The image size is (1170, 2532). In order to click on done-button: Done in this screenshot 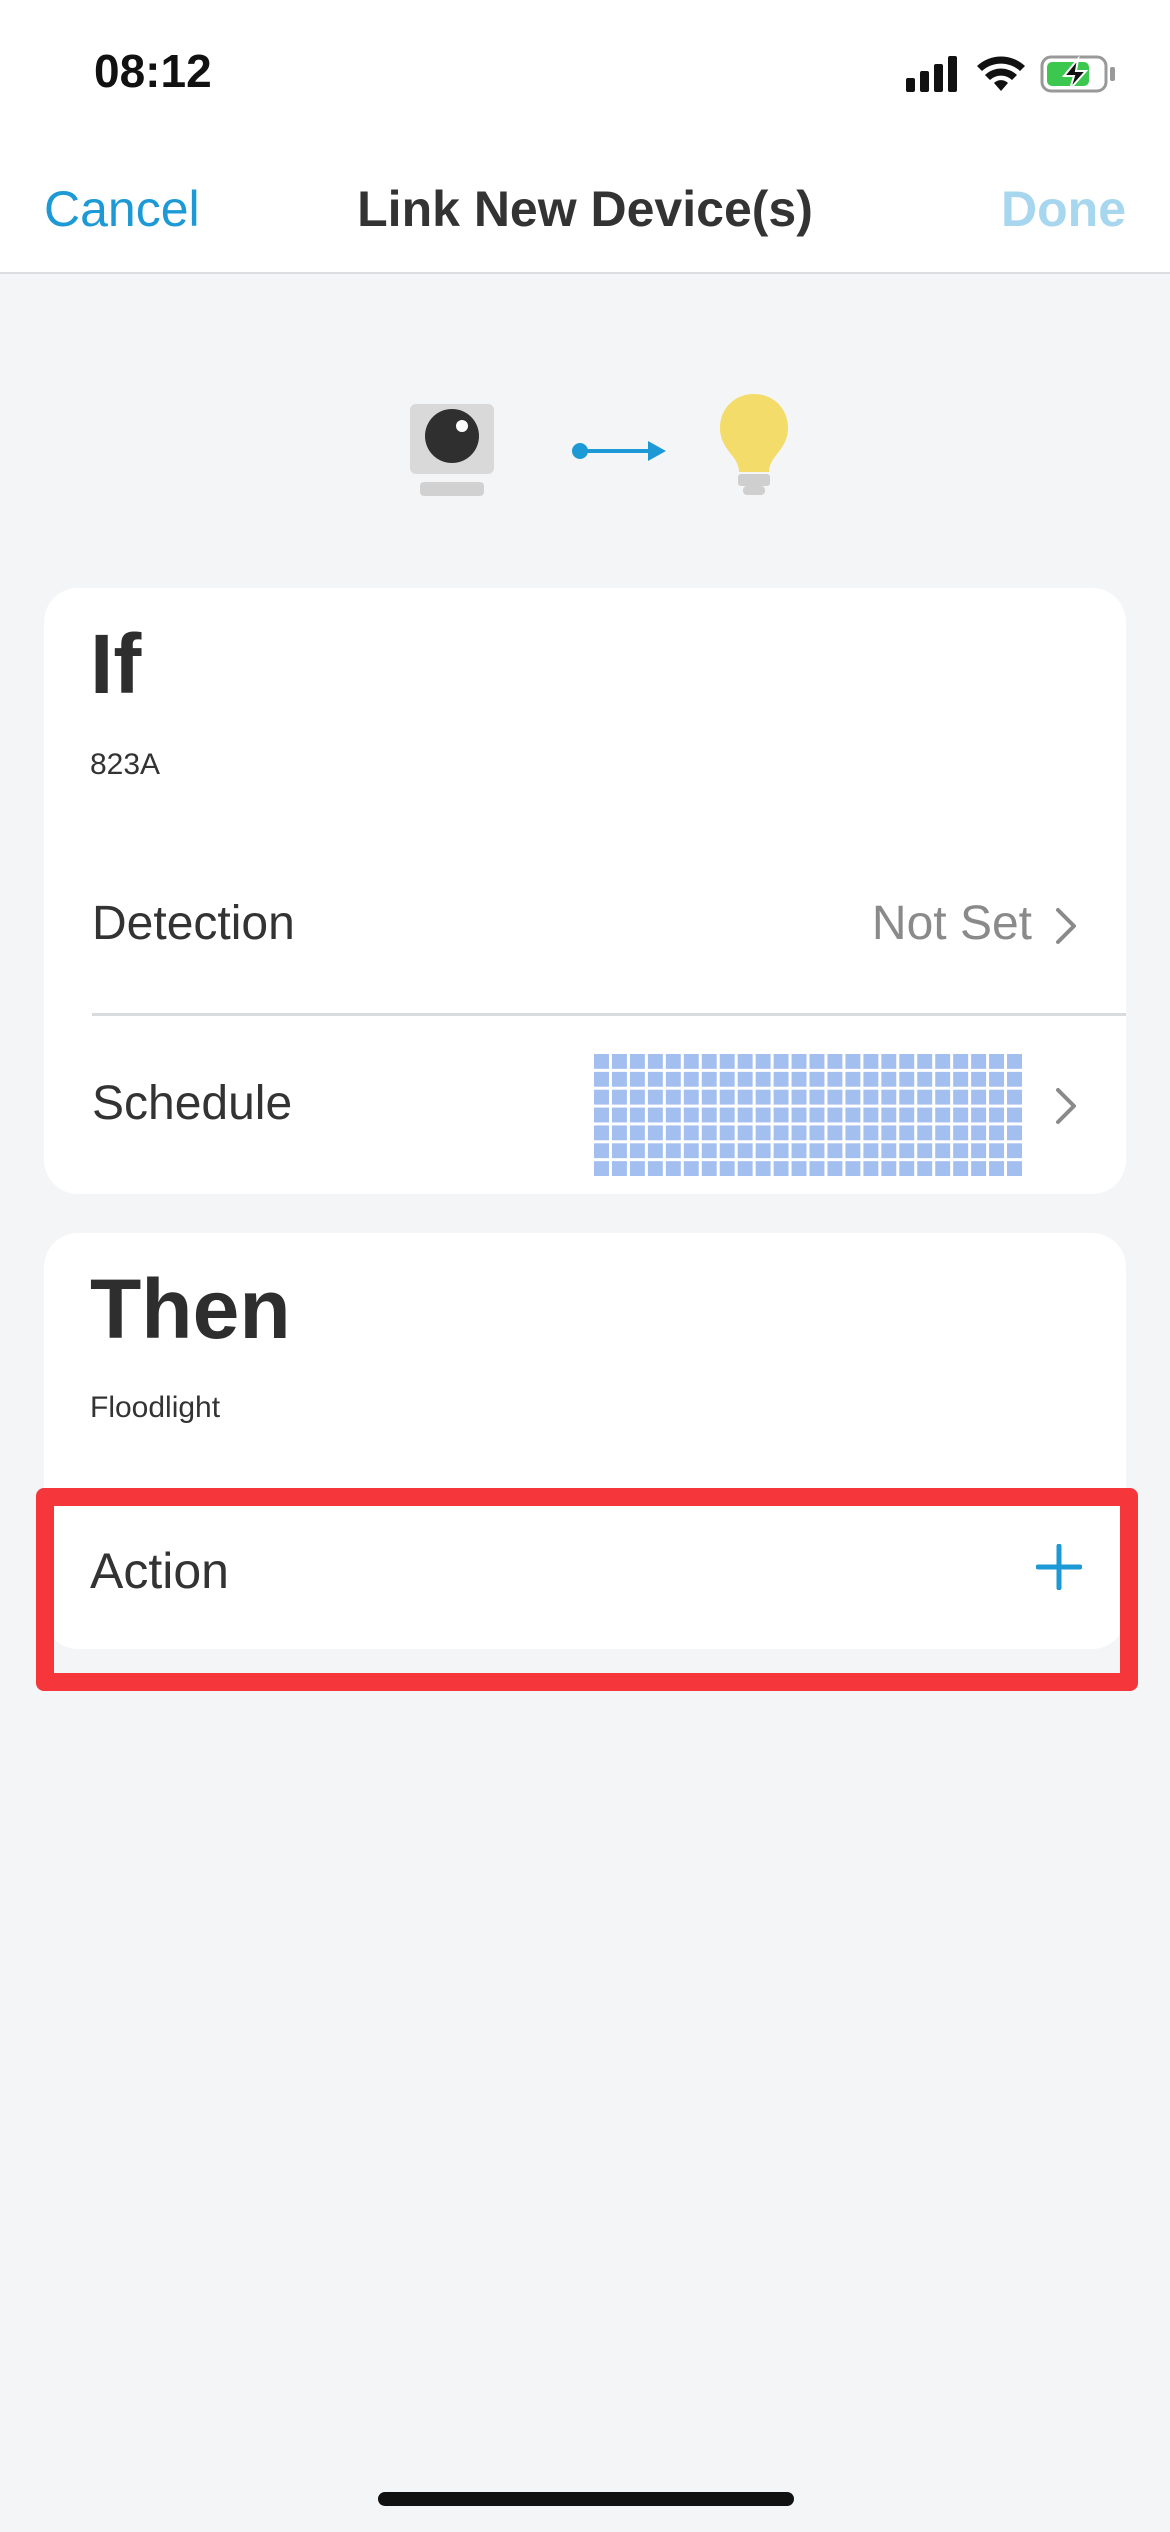, I will do `click(1063, 209)`.